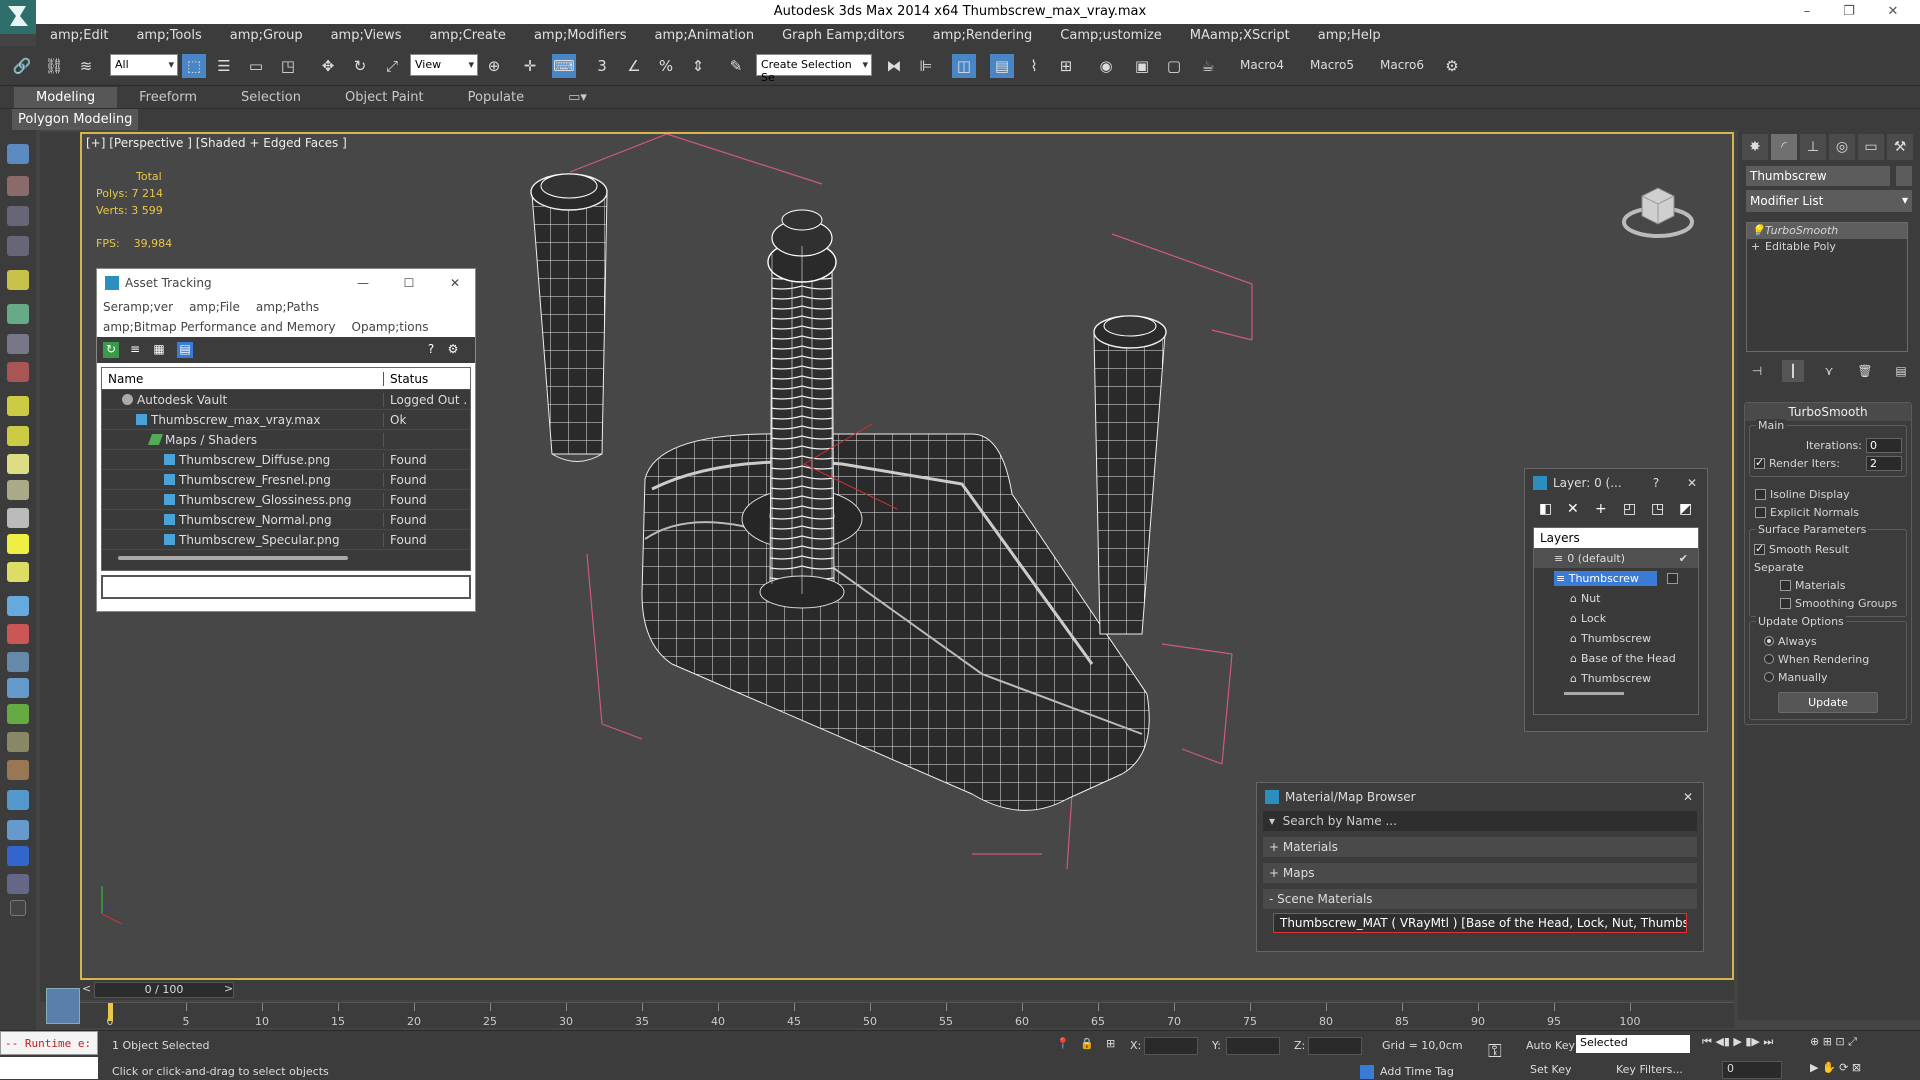 The image size is (1920, 1080). I want to click on hair-icon, so click(18, 742).